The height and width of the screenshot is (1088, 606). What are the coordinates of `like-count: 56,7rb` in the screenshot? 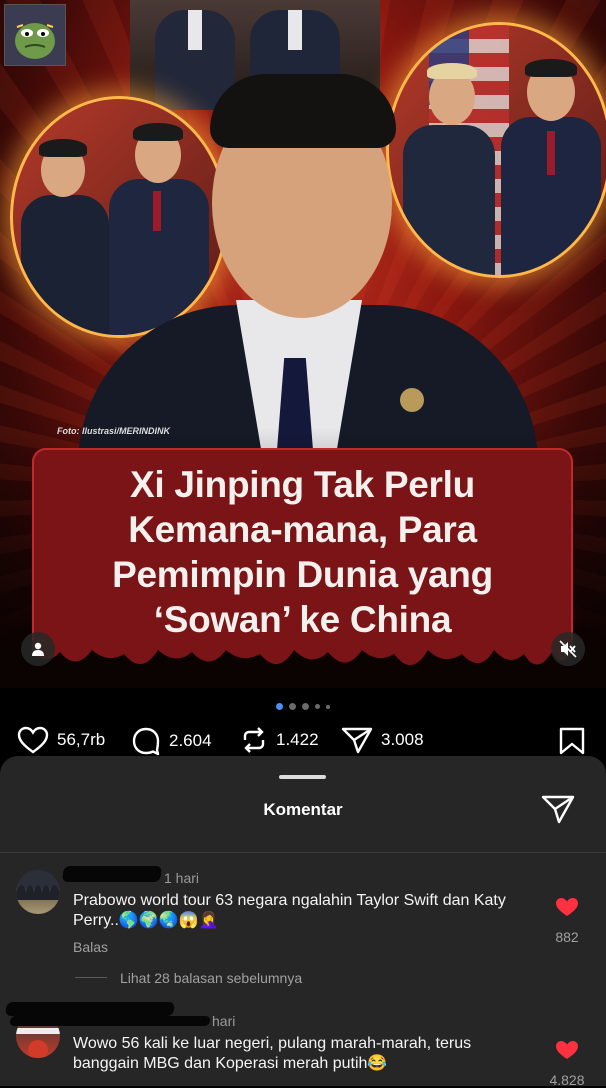 It's located at (81, 739).